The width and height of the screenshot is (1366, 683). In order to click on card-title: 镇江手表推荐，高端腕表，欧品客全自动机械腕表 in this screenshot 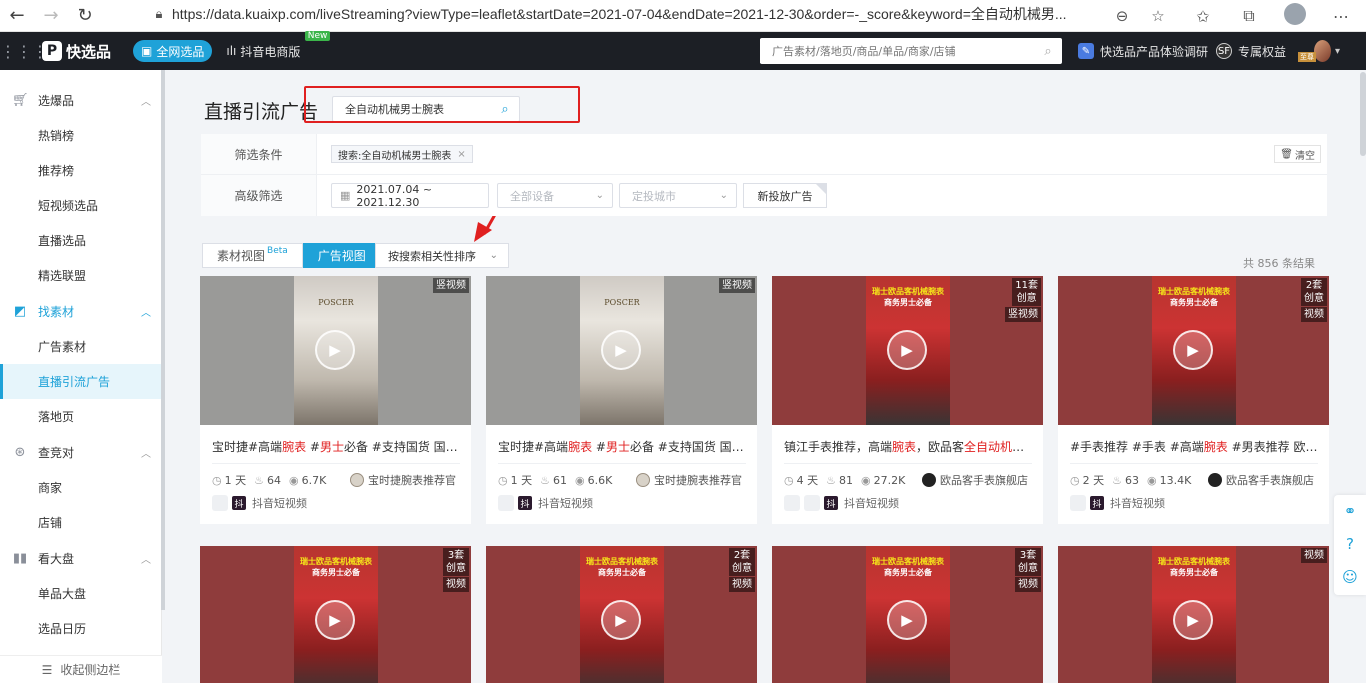, I will do `click(908, 446)`.